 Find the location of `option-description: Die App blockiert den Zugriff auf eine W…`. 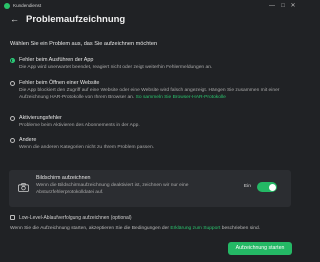

option-description: Die App blockiert den Zugriff auf eine W… is located at coordinates (155, 94).